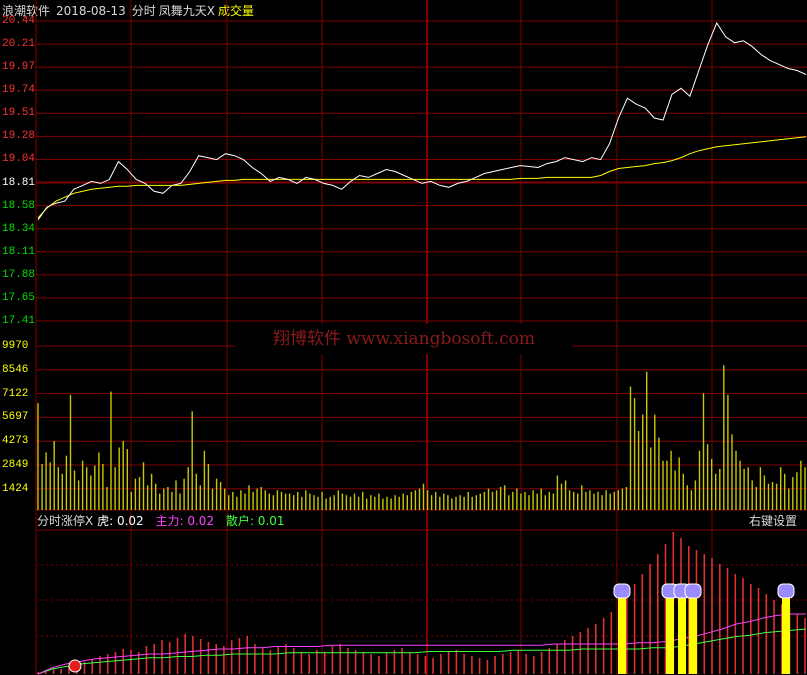  What do you see at coordinates (271, 521) in the screenshot?
I see `retail-value: 0.01` at bounding box center [271, 521].